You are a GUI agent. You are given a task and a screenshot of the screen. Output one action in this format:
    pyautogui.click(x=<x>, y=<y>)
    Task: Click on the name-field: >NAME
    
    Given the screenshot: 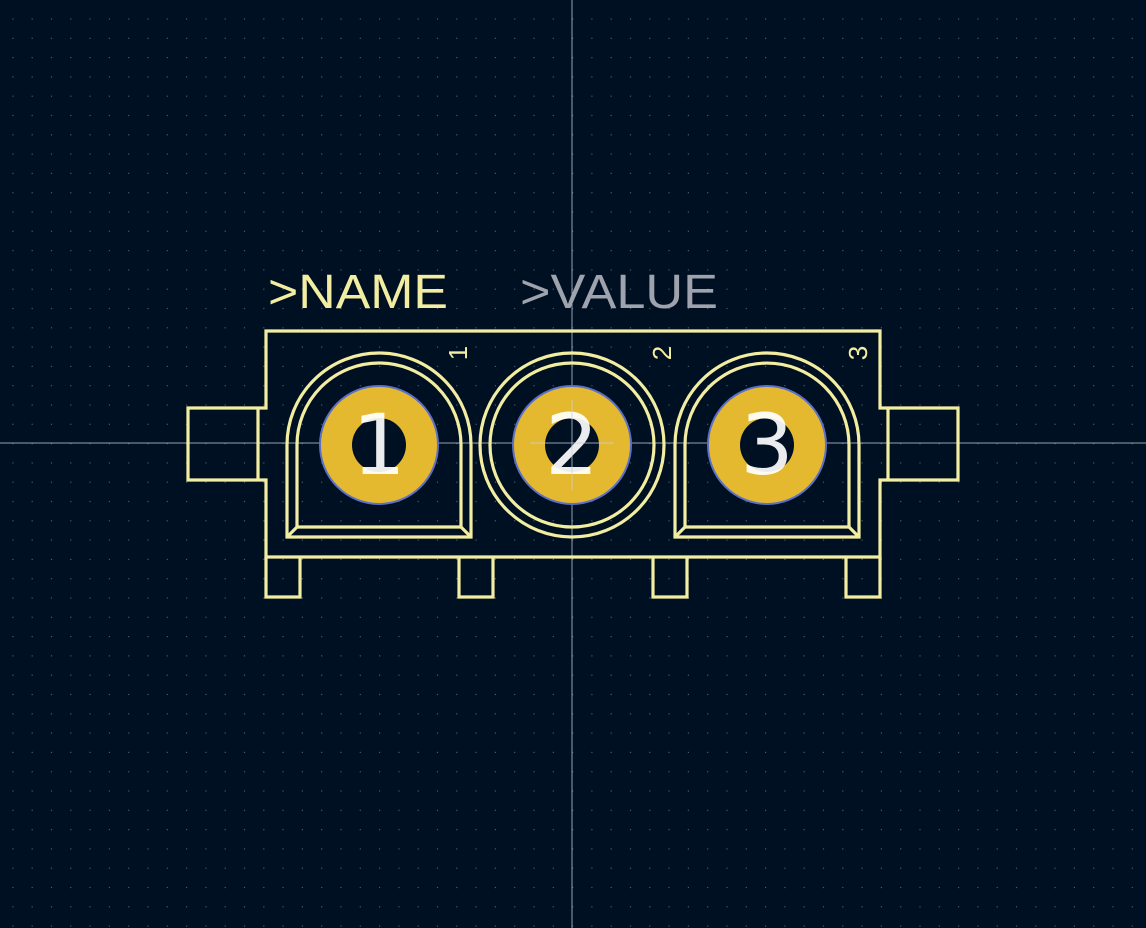 What is the action you would take?
    pyautogui.click(x=358, y=292)
    